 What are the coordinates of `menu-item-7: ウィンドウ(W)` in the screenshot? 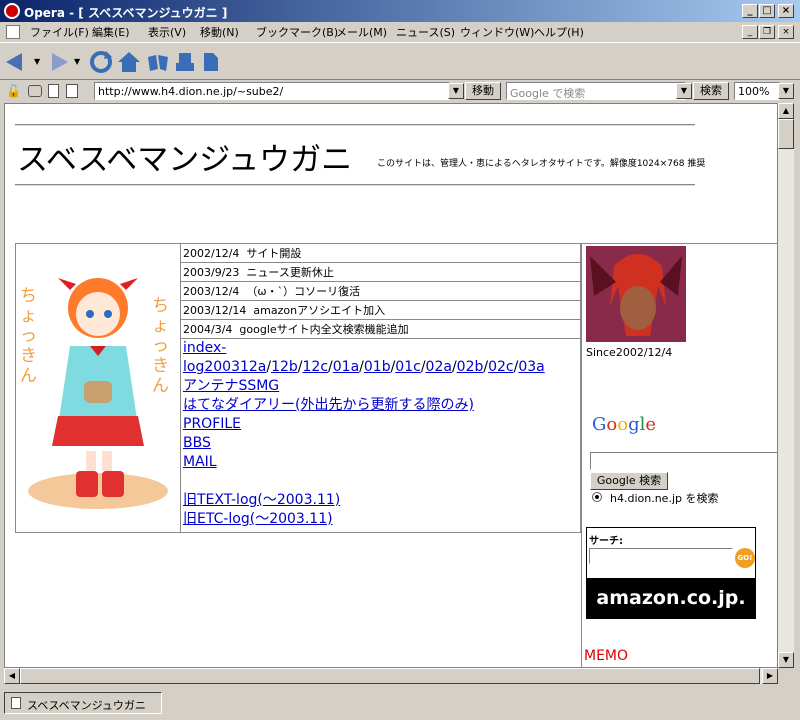 It's located at (497, 32).